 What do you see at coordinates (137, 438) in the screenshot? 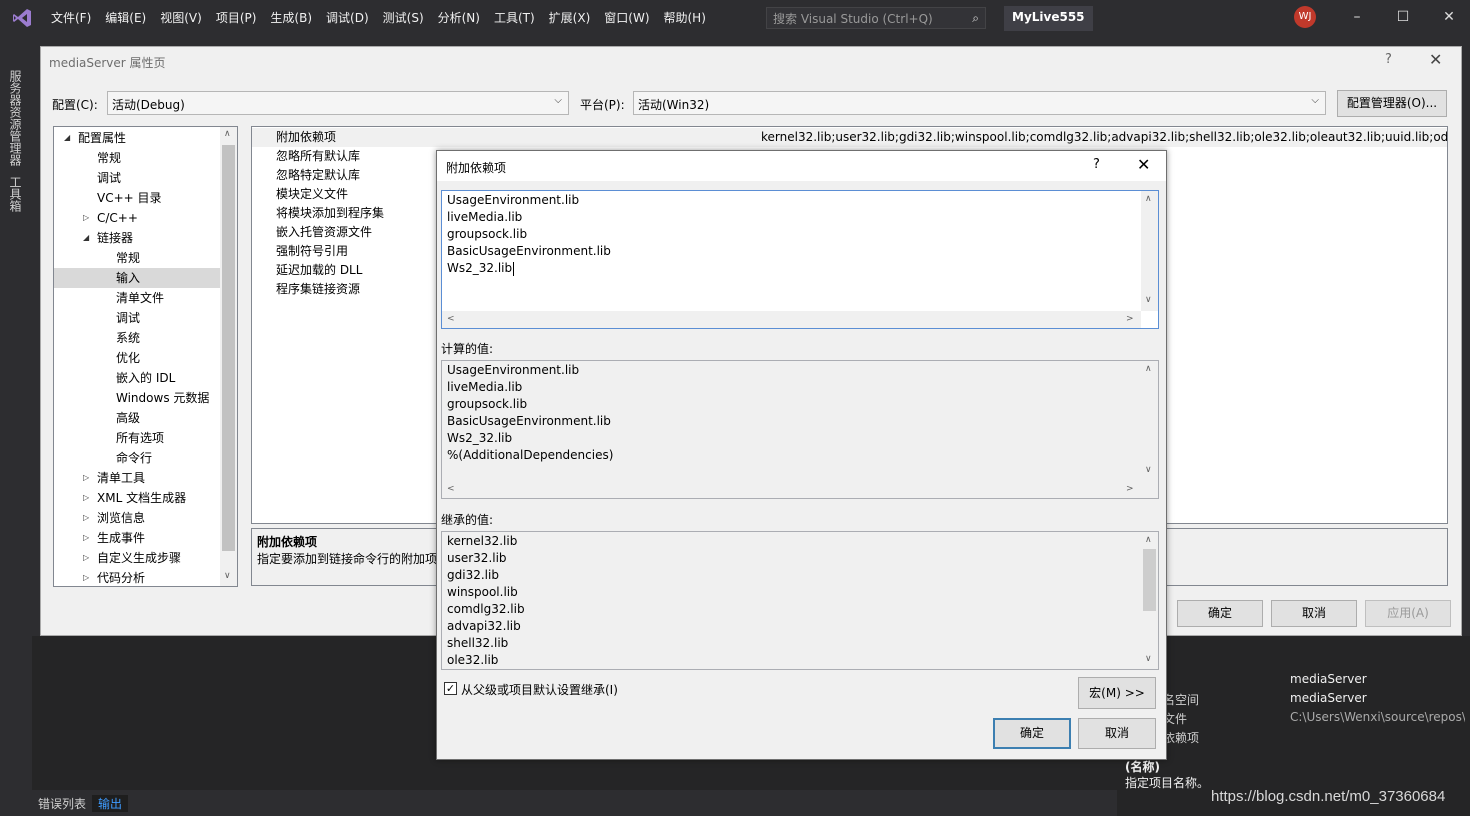
I see `tree-item: 所有选项` at bounding box center [137, 438].